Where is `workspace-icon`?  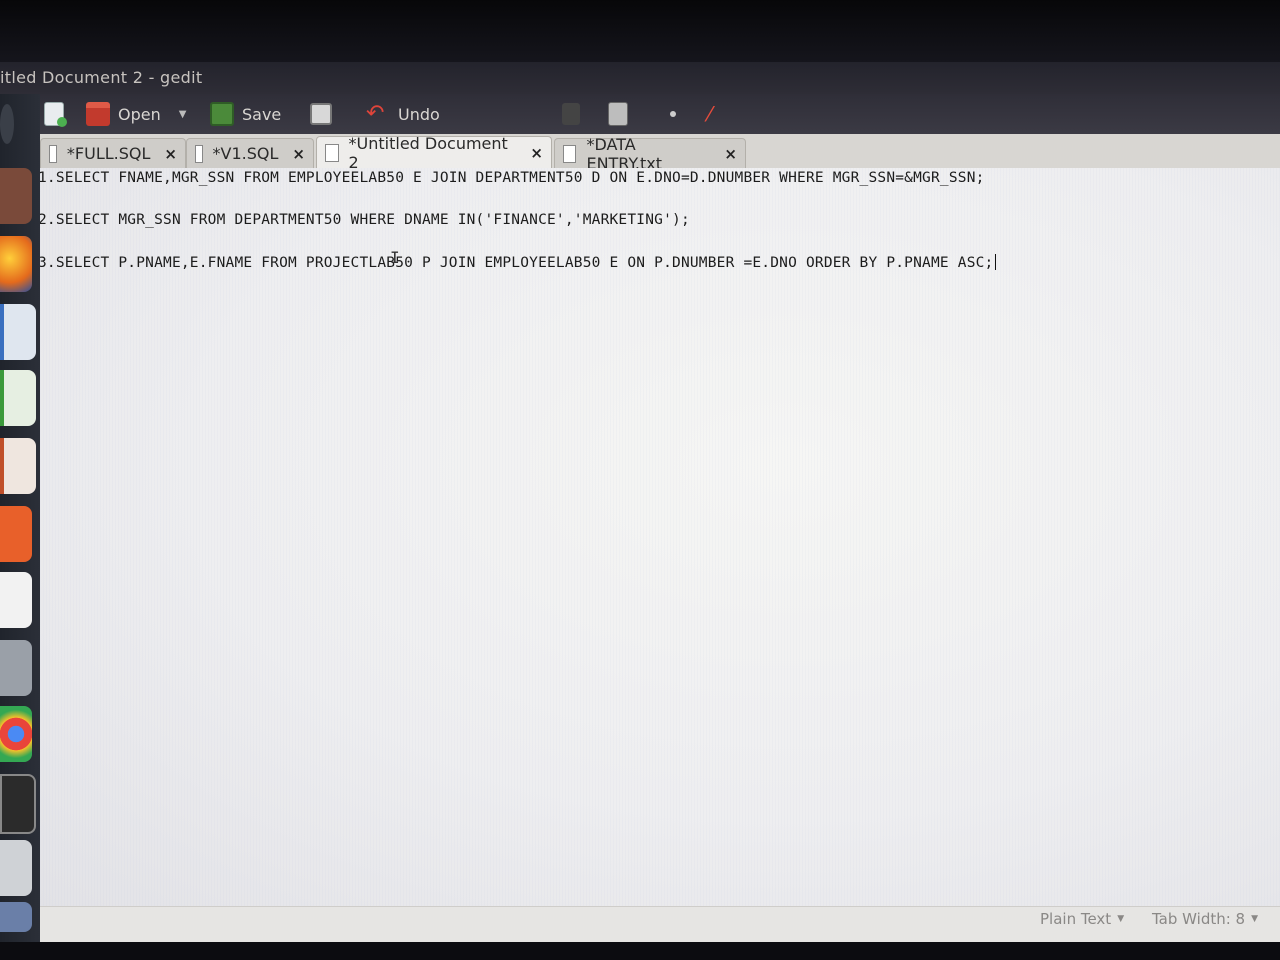 workspace-icon is located at coordinates (16, 917).